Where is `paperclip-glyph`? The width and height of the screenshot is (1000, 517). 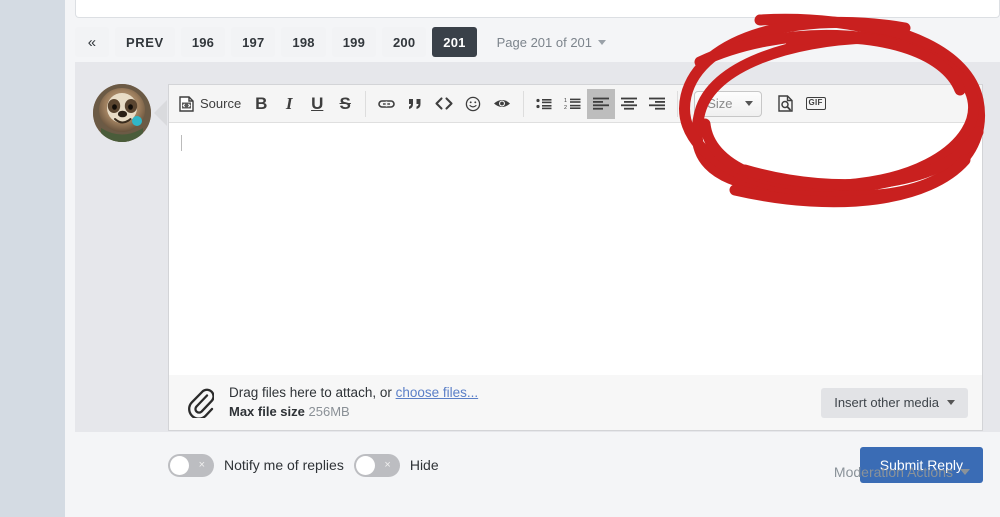
paperclip-glyph is located at coordinates (201, 403).